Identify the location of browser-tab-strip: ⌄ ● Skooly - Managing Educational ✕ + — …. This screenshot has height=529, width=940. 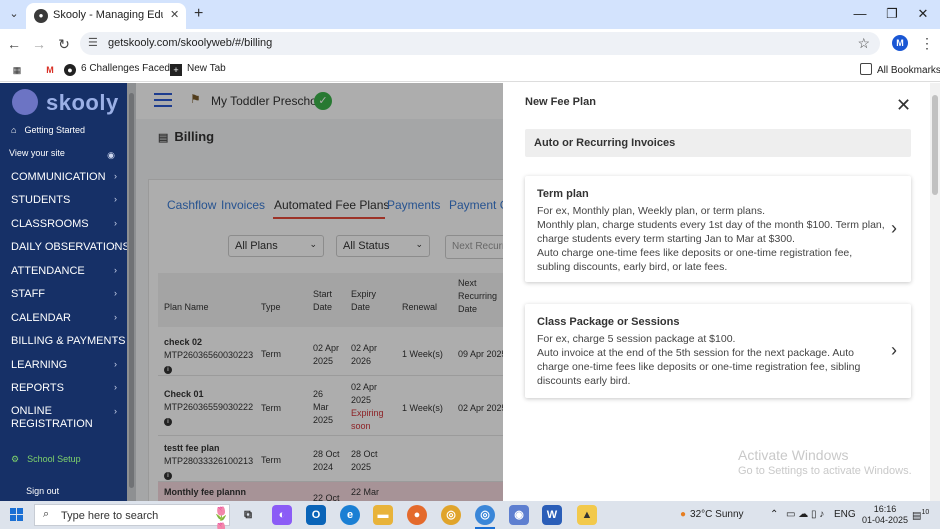
(470, 14).